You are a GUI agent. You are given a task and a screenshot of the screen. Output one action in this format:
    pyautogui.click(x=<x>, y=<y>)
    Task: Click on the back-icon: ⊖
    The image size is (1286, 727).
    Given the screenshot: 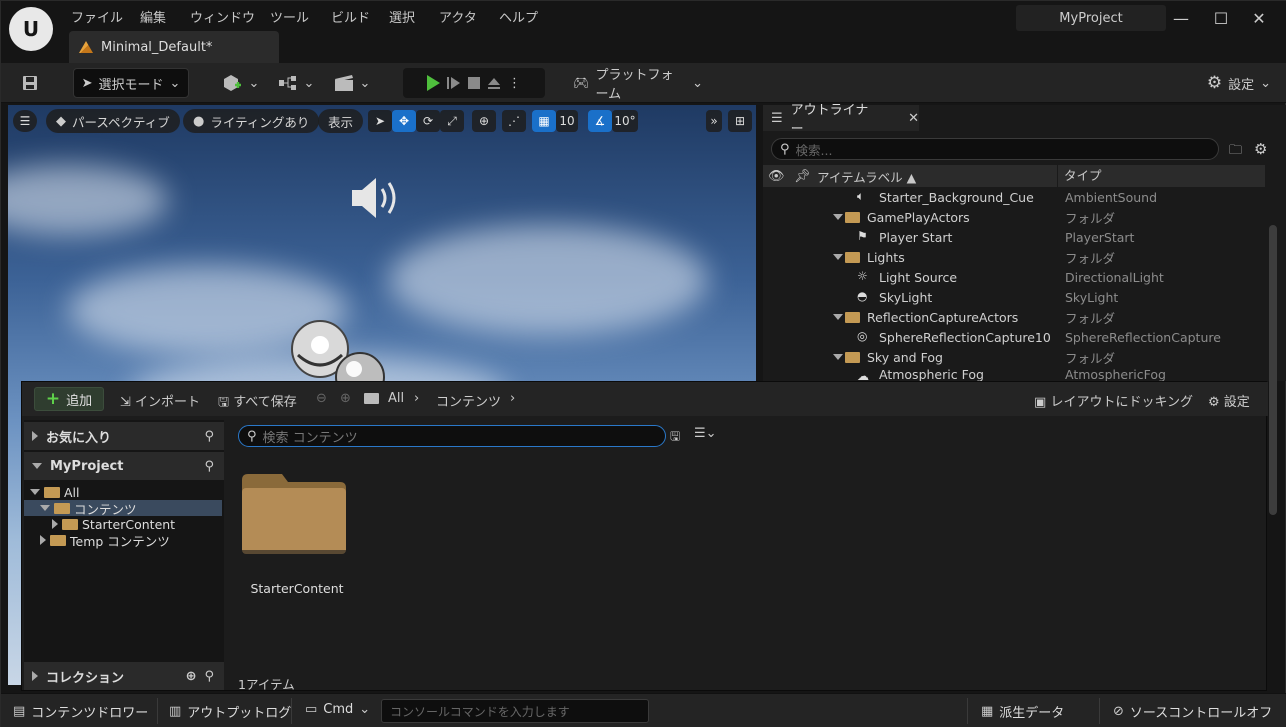 What is the action you would take?
    pyautogui.click(x=321, y=398)
    